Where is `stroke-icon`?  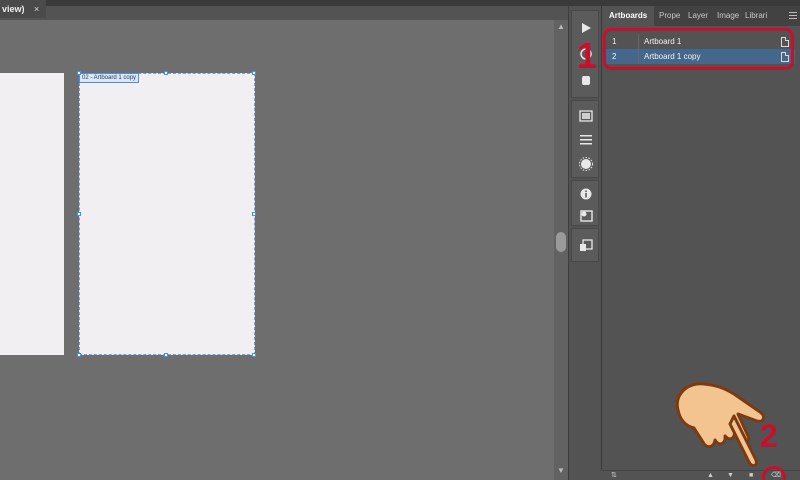
stroke-icon is located at coordinates (586, 140).